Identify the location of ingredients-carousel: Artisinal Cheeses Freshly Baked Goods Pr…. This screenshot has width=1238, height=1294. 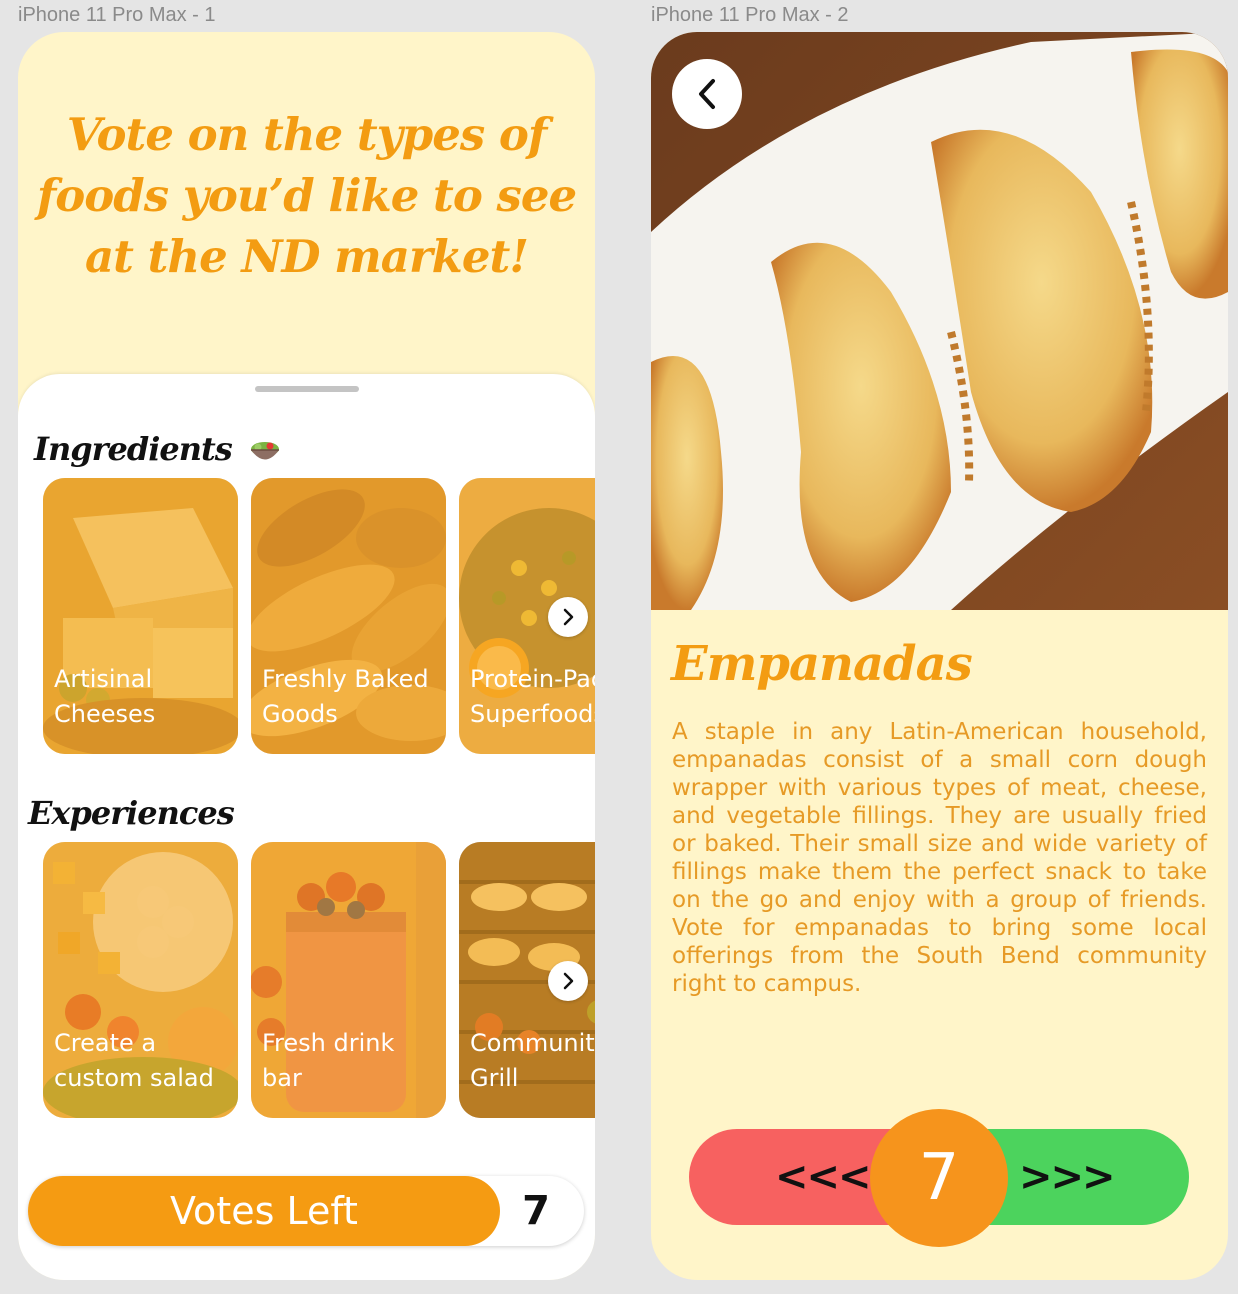
(319, 616).